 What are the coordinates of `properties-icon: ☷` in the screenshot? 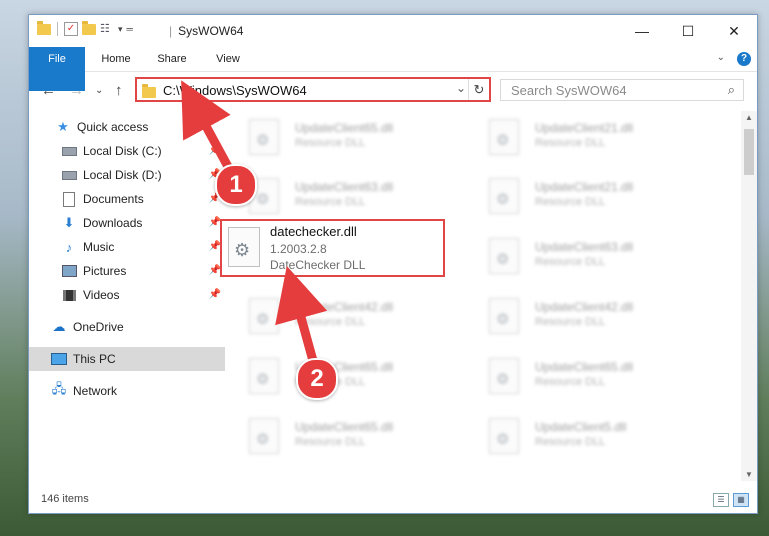 It's located at (107, 29).